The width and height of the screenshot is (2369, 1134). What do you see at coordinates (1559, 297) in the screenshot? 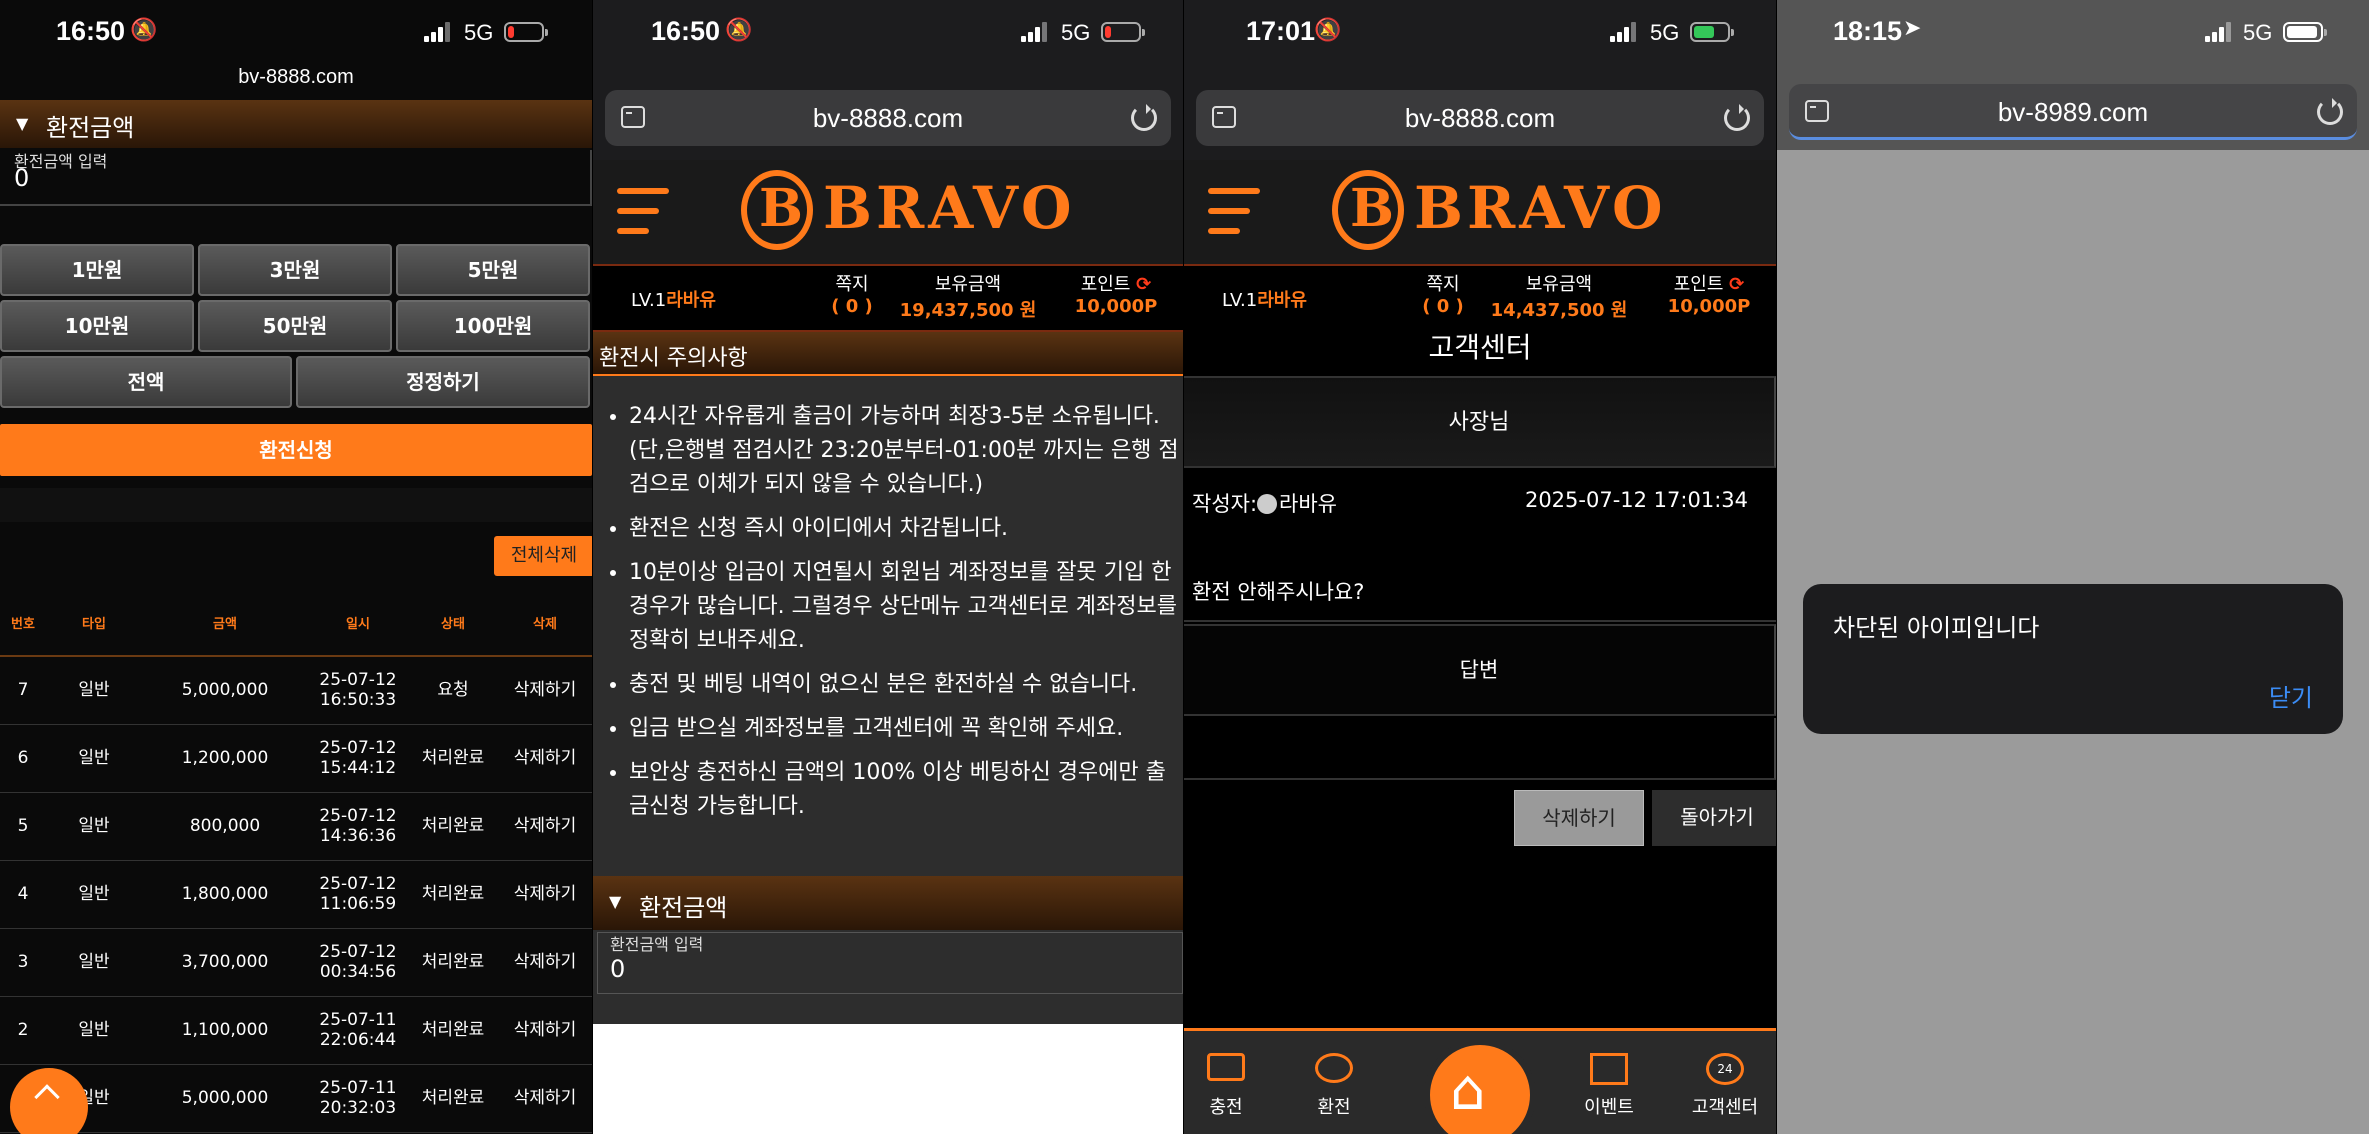
I see `balance-info: 보유금액 14,437,500 원` at bounding box center [1559, 297].